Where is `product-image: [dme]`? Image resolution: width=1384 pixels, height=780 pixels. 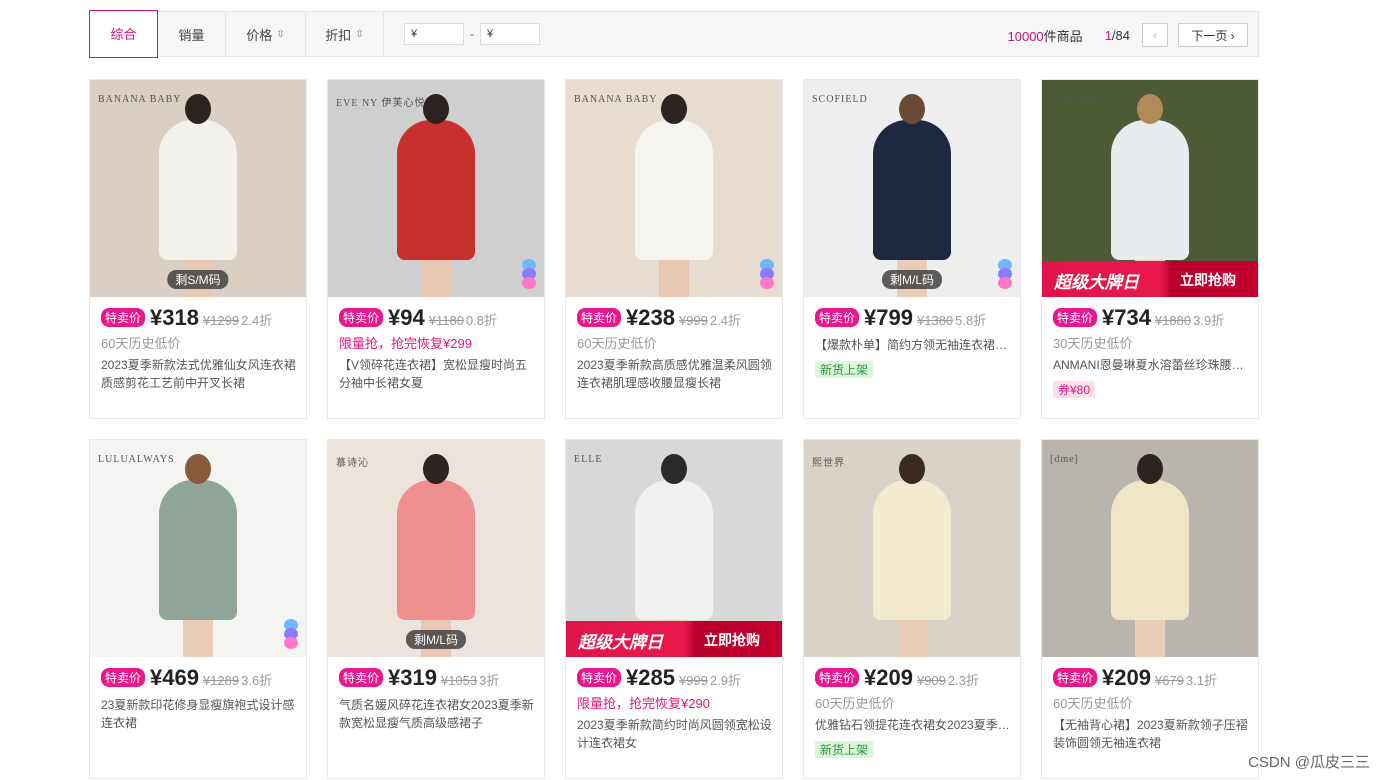 product-image: [dme] is located at coordinates (1150, 548).